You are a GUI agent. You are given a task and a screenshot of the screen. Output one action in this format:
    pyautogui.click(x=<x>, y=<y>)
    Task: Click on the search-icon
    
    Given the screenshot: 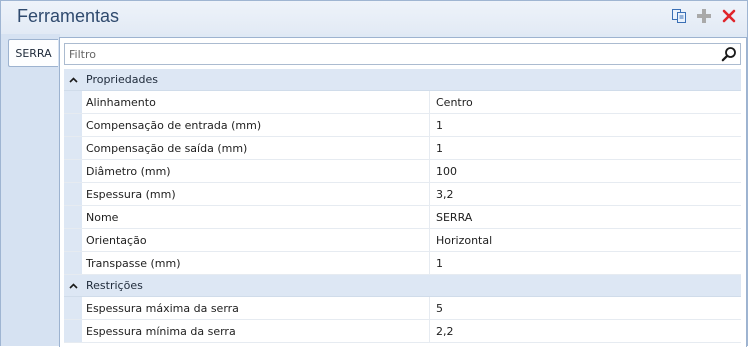 What is the action you would take?
    pyautogui.click(x=729, y=54)
    